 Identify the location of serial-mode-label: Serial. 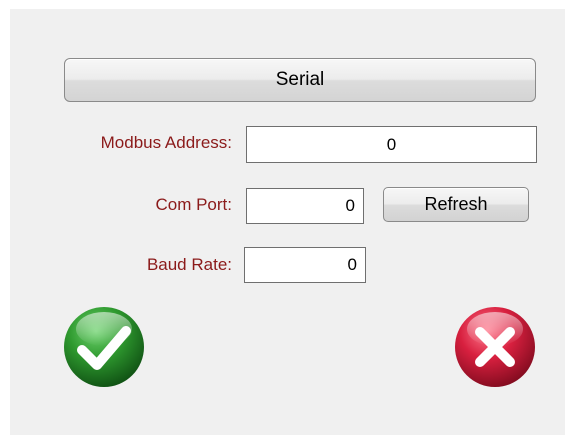
(300, 79).